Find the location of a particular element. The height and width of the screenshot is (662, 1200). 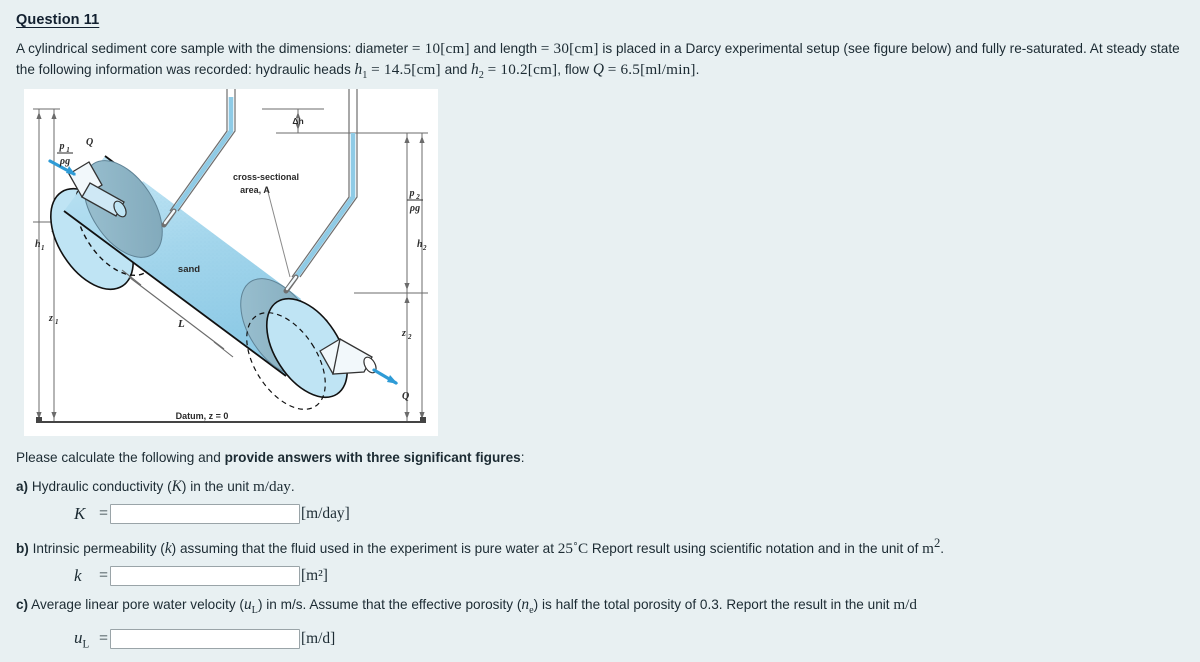

flow-symbol: Q is located at coordinates (598, 69).